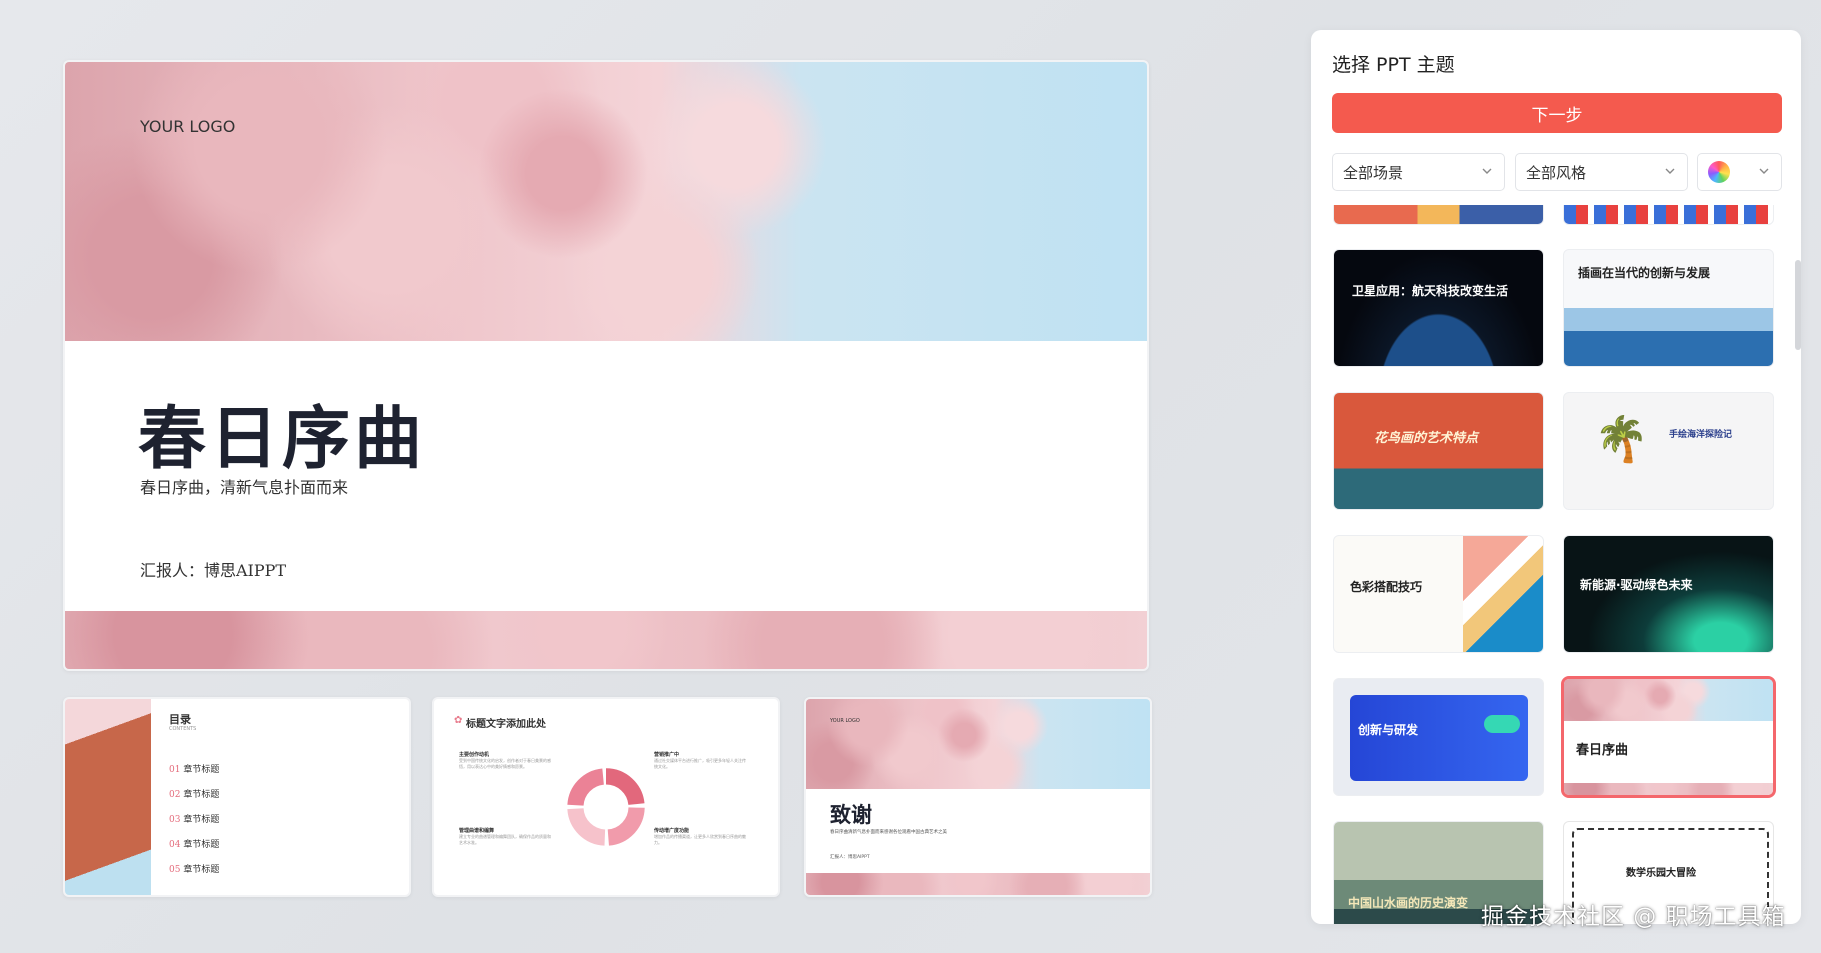  What do you see at coordinates (851, 814) in the screenshot?
I see `thanks-title: 致谢` at bounding box center [851, 814].